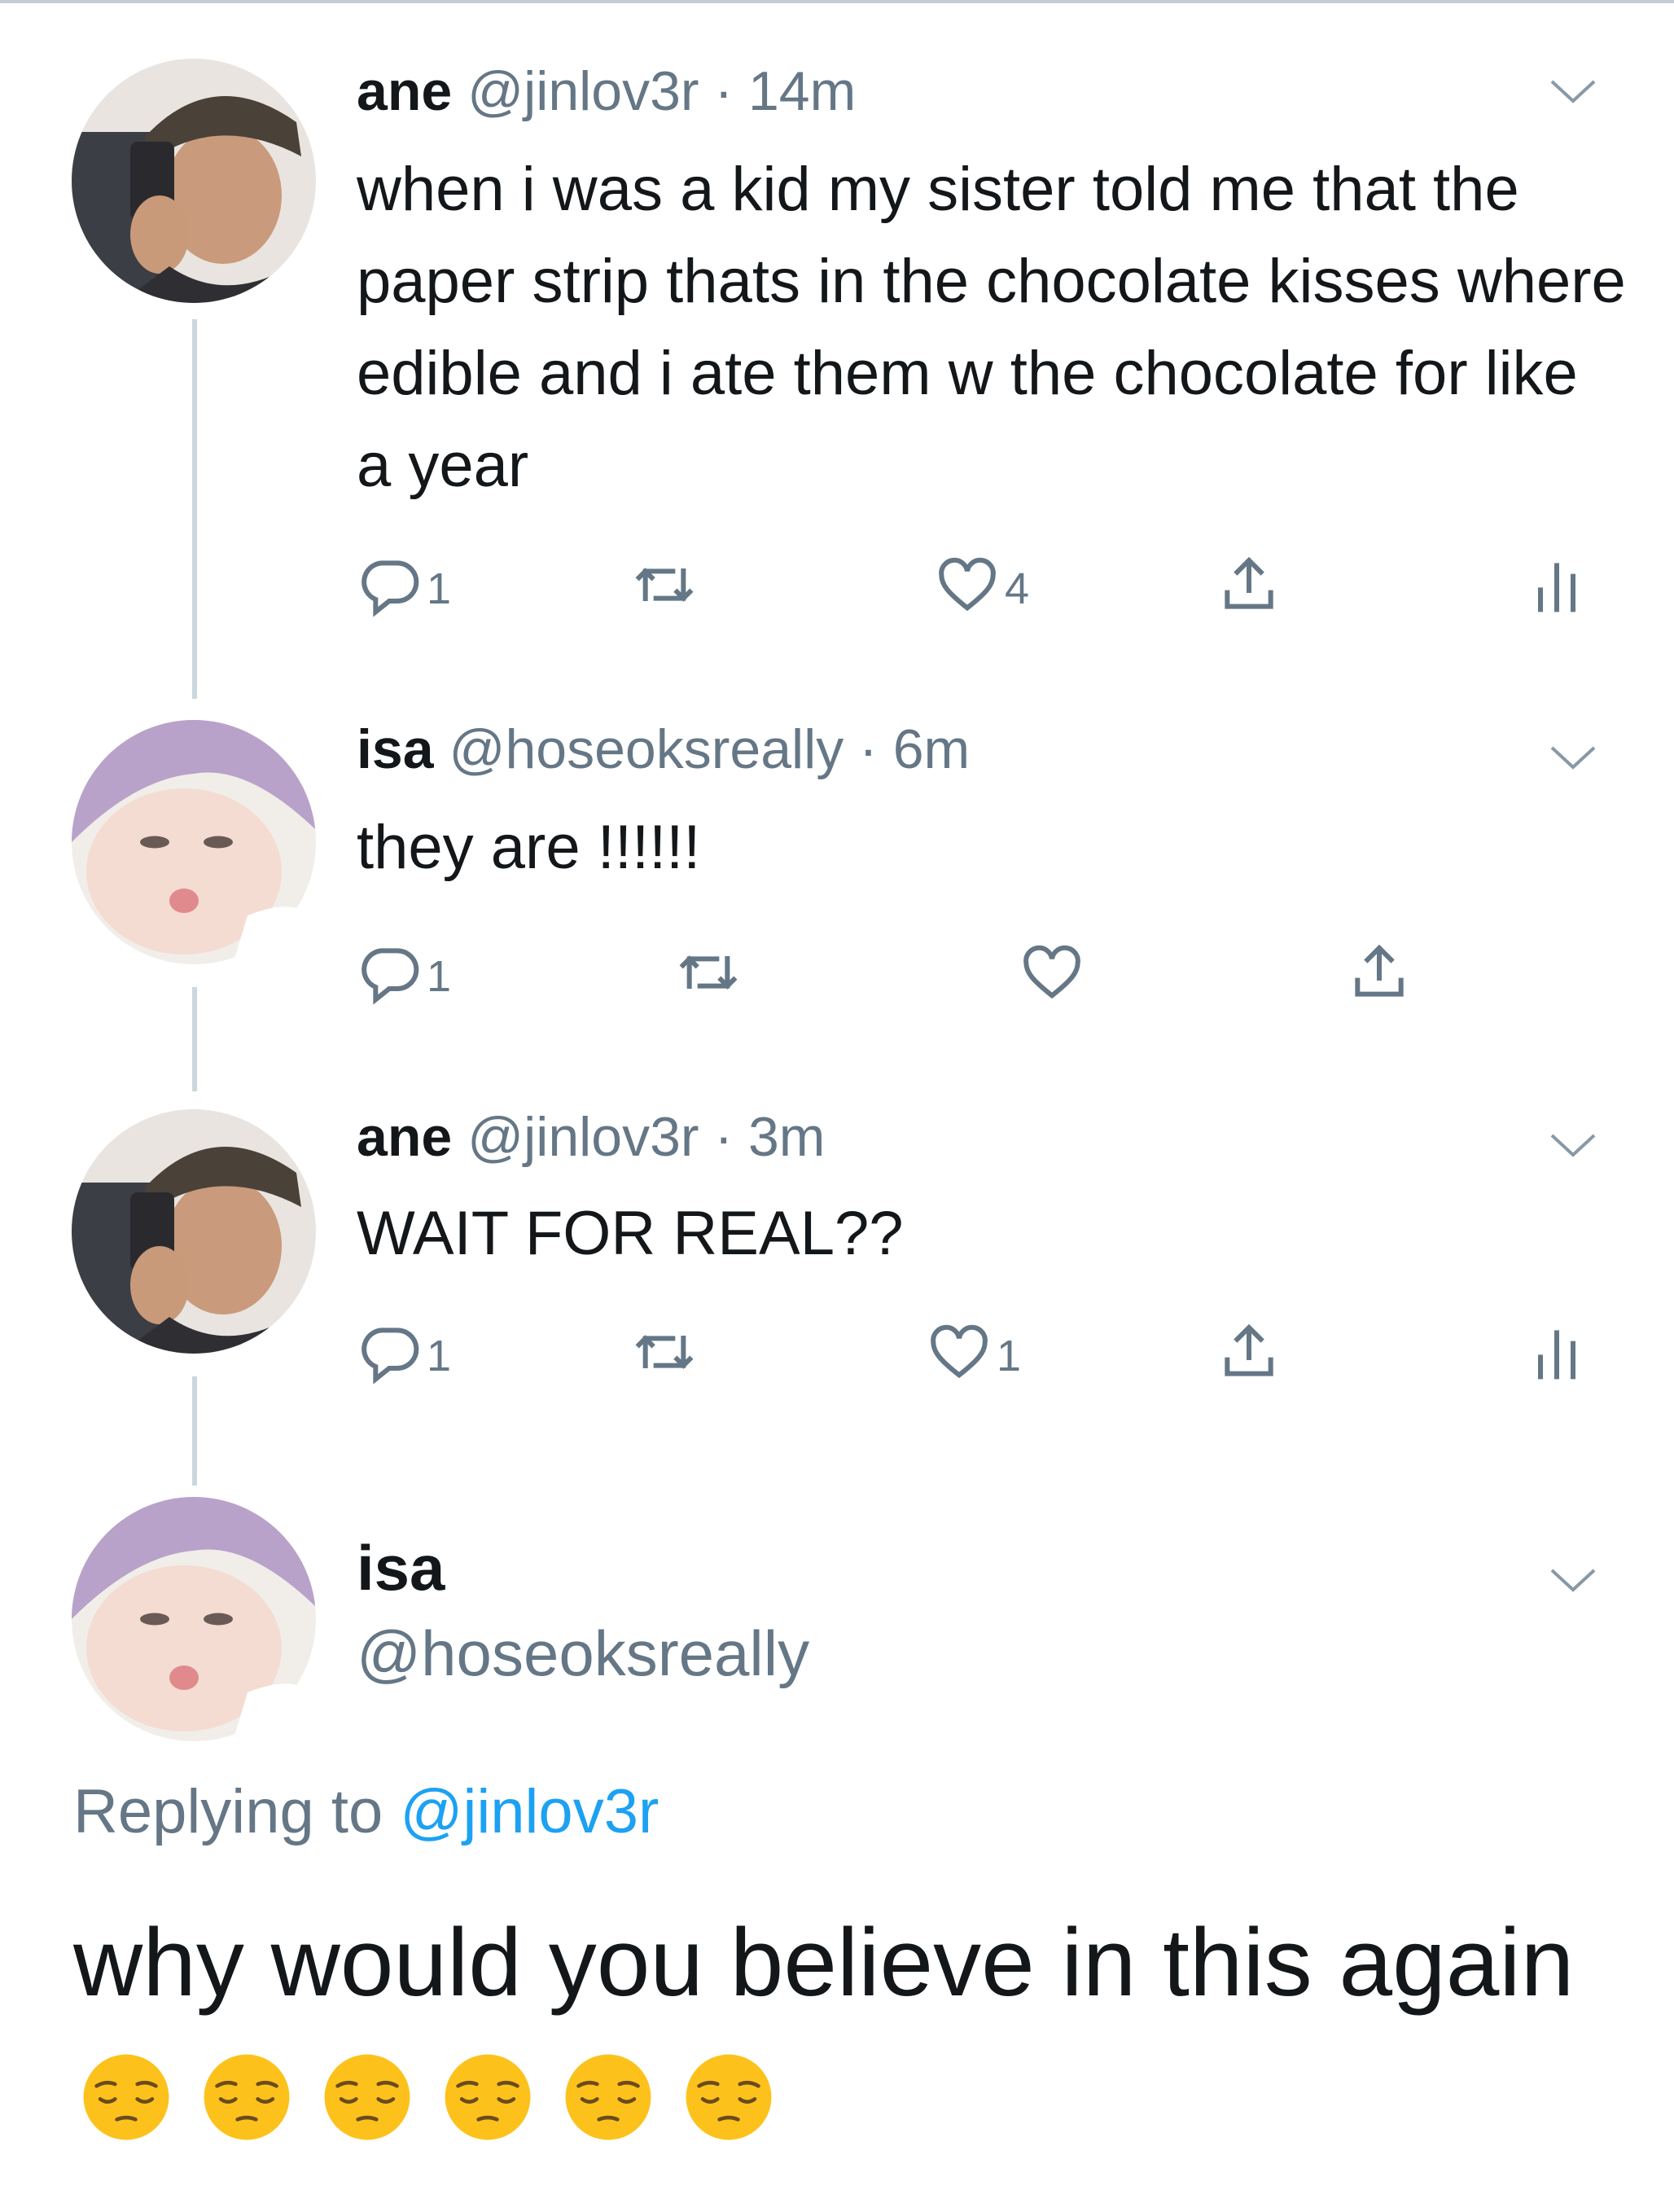  Describe the element at coordinates (529, 847) in the screenshot. I see `tweet-text: they are !!!!!!` at that location.